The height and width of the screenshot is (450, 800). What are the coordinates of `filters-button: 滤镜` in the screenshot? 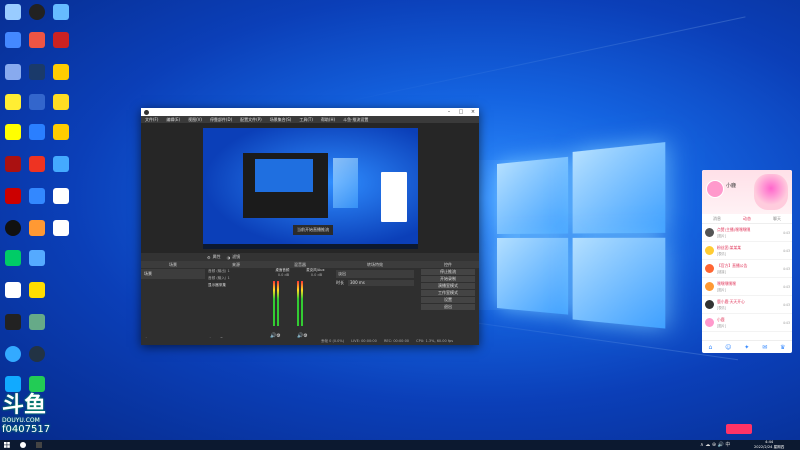 It's located at (236, 257).